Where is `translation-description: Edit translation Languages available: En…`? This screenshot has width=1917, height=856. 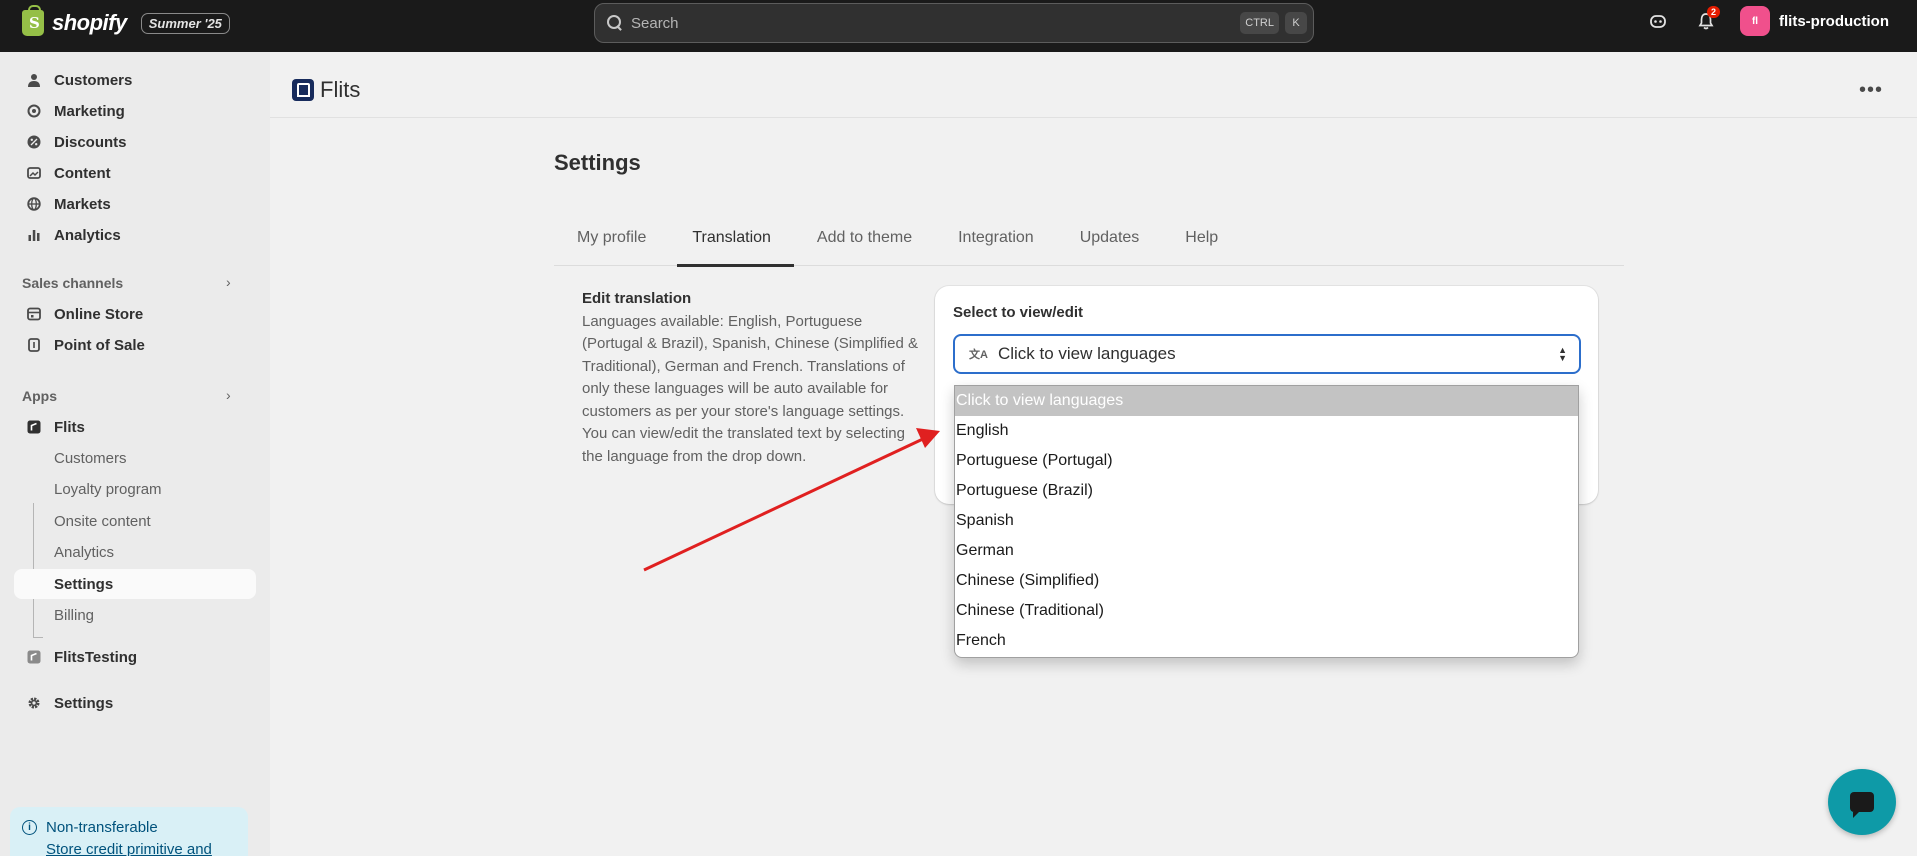 translation-description: Edit translation Languages available: En… is located at coordinates (752, 378).